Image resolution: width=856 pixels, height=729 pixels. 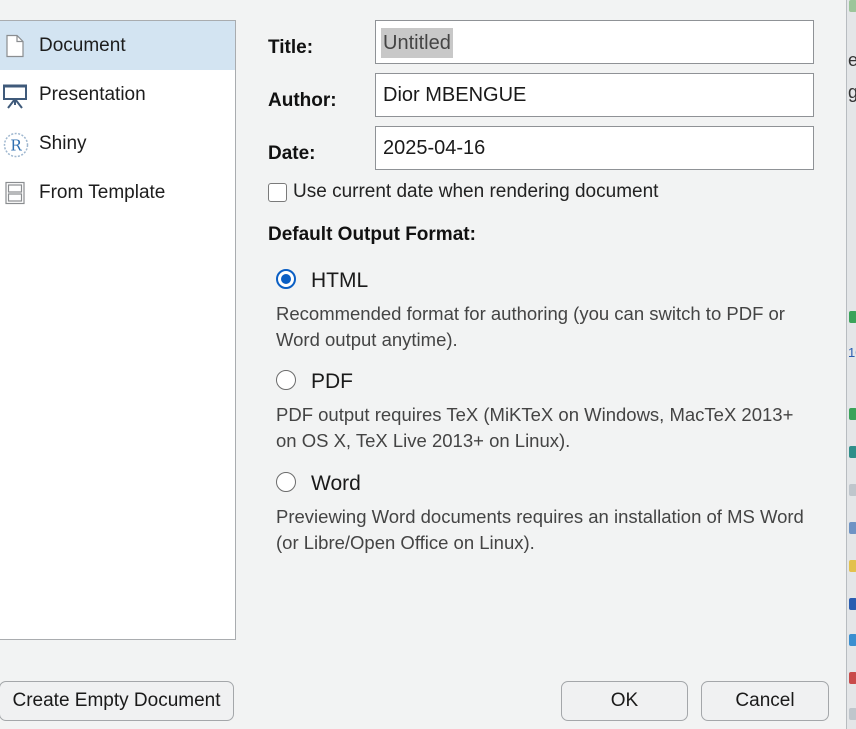 I want to click on create-empty-document-button: Create Empty Document, so click(x=117, y=701).